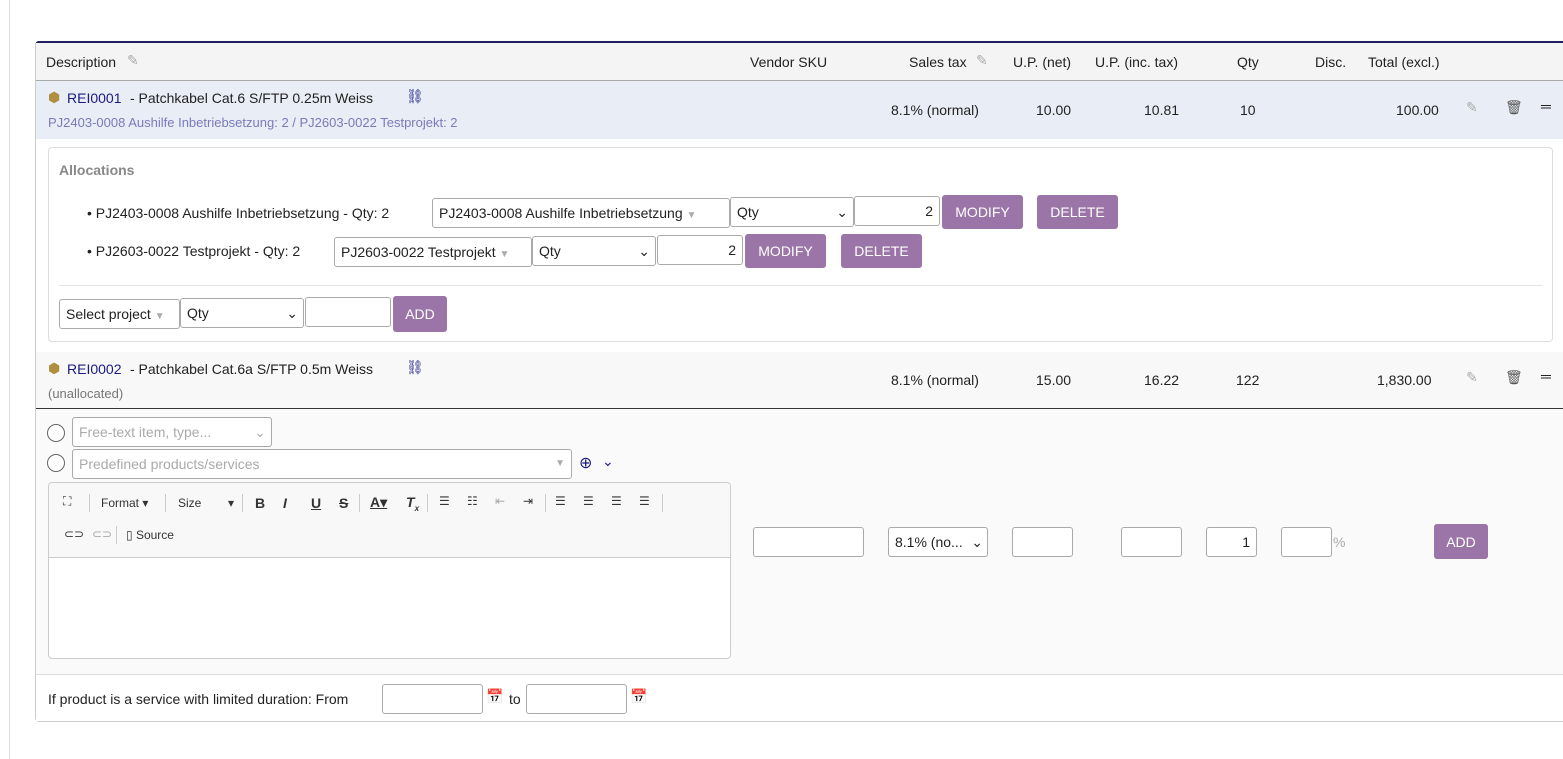  Describe the element at coordinates (1248, 110) in the screenshot. I see `qty-value: 10` at that location.